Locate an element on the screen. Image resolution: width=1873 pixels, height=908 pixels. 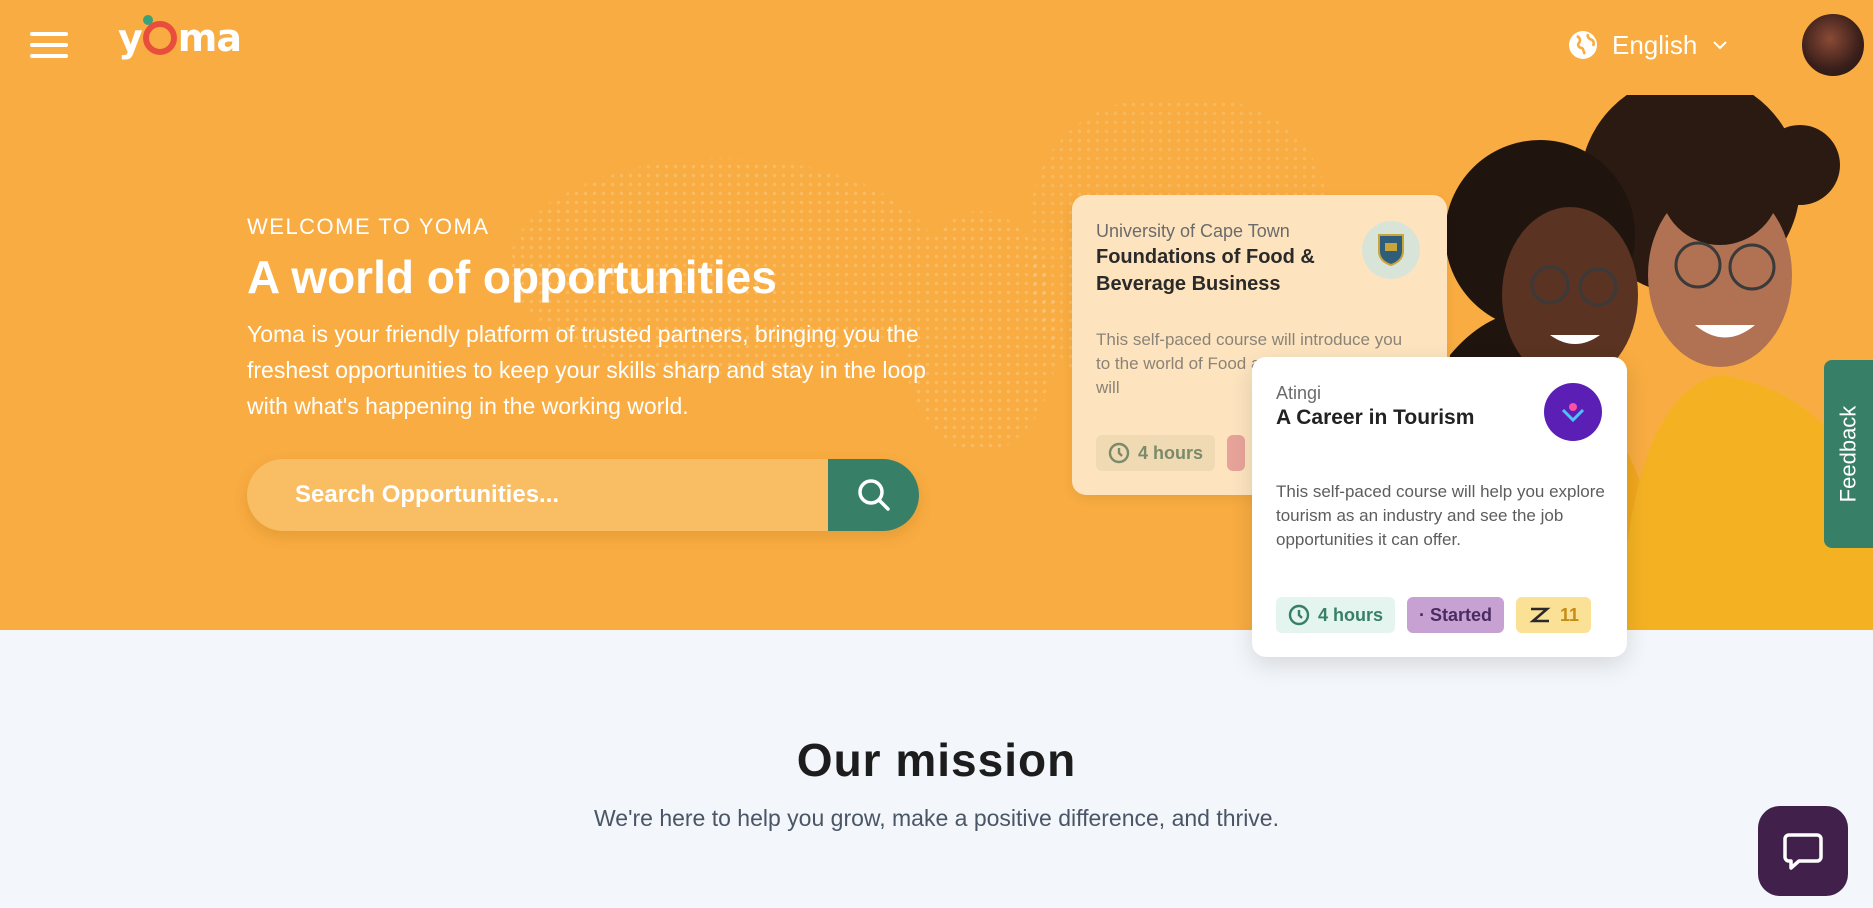
search-input is located at coordinates (537, 495).